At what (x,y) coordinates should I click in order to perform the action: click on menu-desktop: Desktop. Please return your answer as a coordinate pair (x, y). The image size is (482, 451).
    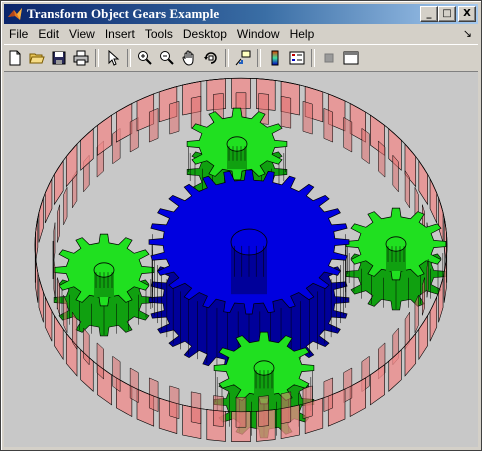
    Looking at the image, I should click on (205, 34).